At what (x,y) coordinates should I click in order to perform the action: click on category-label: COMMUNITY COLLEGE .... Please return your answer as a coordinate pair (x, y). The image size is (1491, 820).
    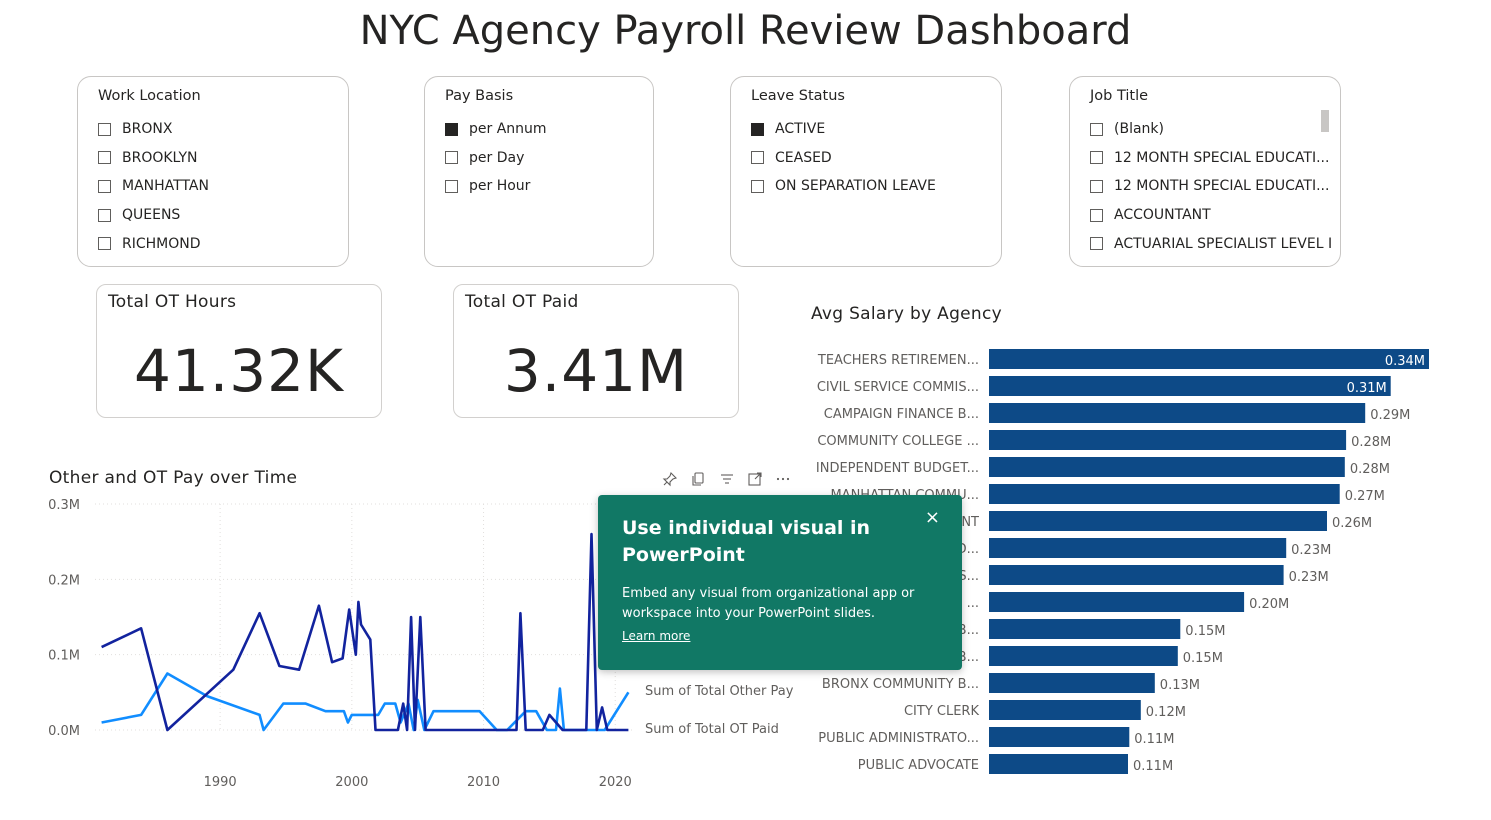
    Looking at the image, I should click on (898, 441).